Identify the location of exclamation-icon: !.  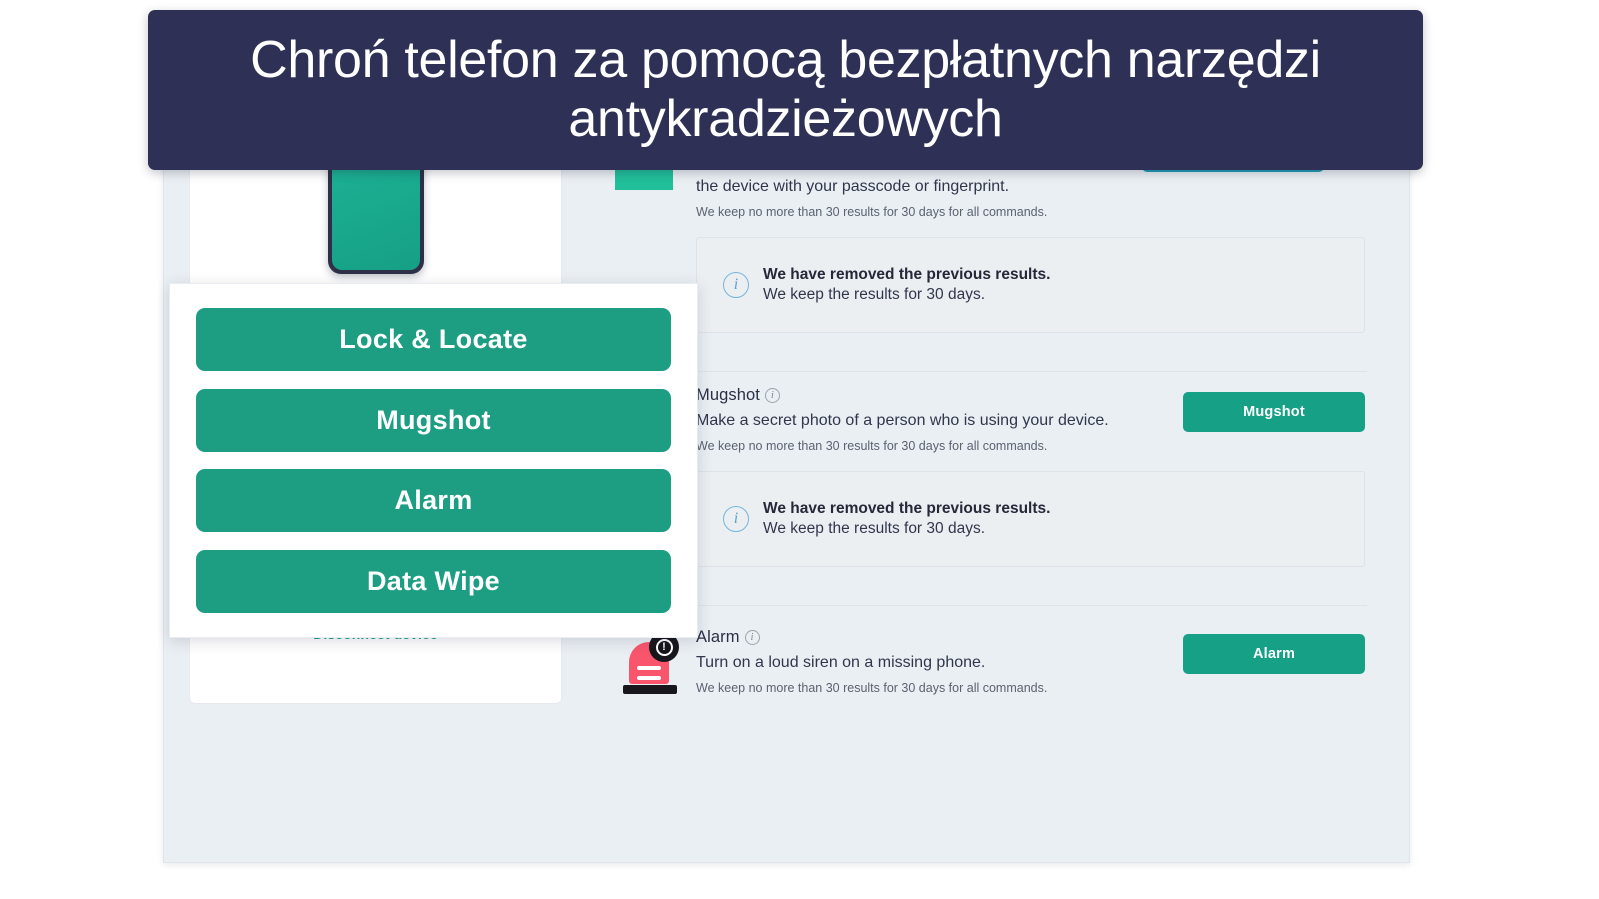
(664, 647).